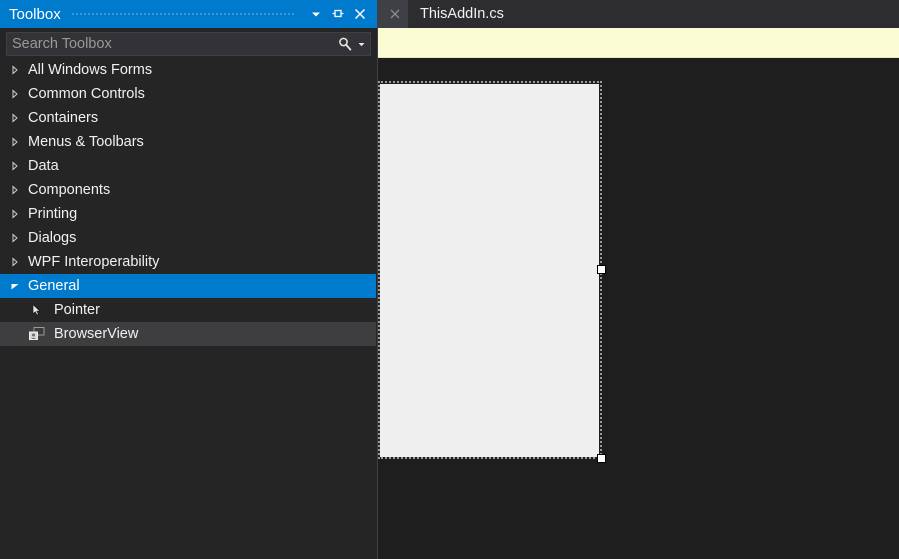  Describe the element at coordinates (360, 14) in the screenshot. I see `toolbox-close-button` at that location.